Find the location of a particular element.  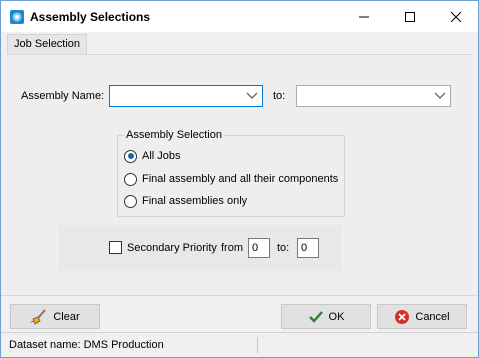

secondary-priority-label: Secondary Priority is located at coordinates (172, 248).